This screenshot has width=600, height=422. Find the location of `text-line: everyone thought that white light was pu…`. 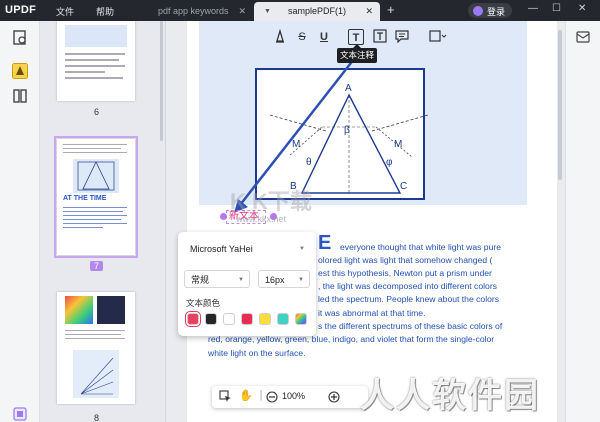

text-line: everyone thought that white light was pu… is located at coordinates (420, 247).